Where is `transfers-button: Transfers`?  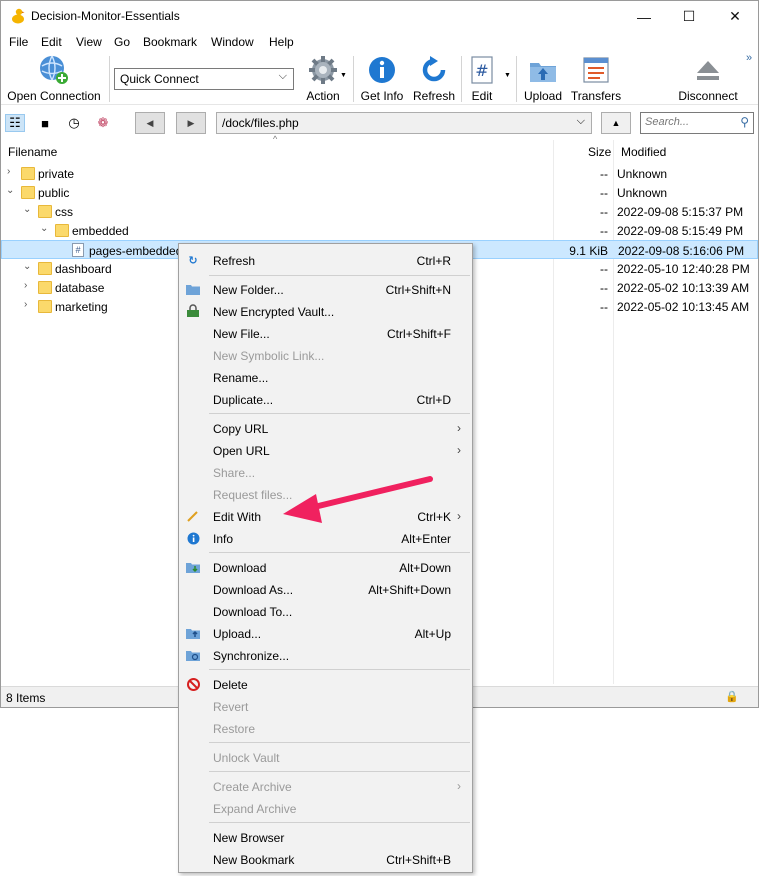
transfers-button: Transfers is located at coordinates (596, 79).